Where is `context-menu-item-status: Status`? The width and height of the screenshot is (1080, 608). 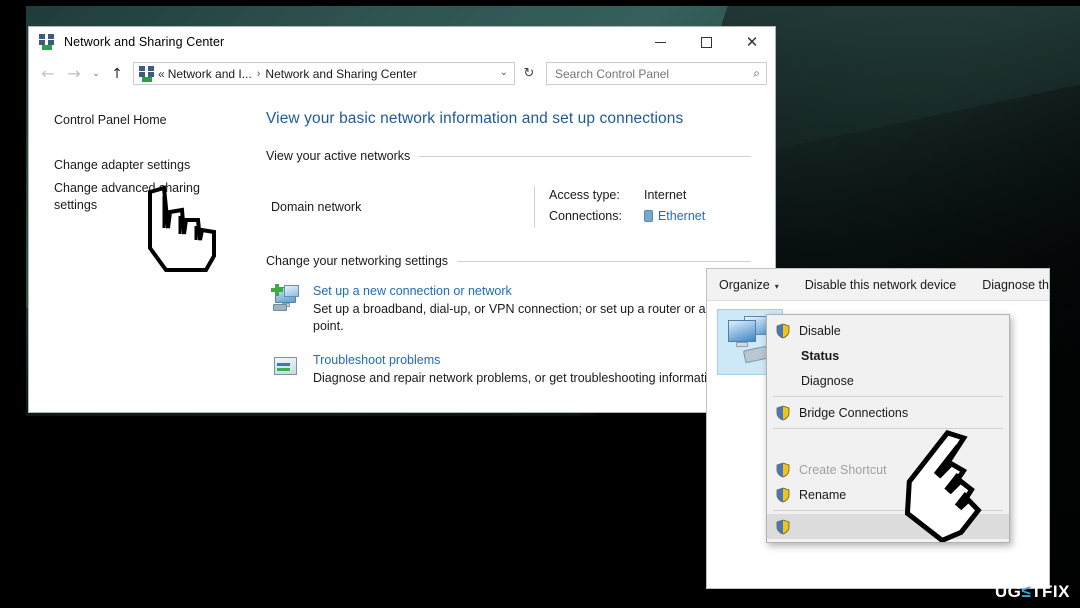
context-menu-item-status: Status is located at coordinates (888, 355).